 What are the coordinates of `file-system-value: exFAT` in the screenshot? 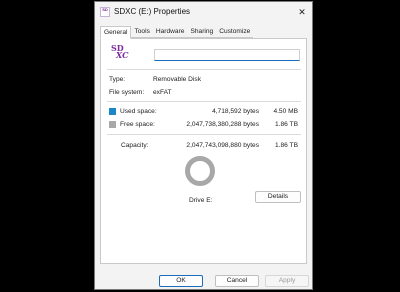 It's located at (162, 92).